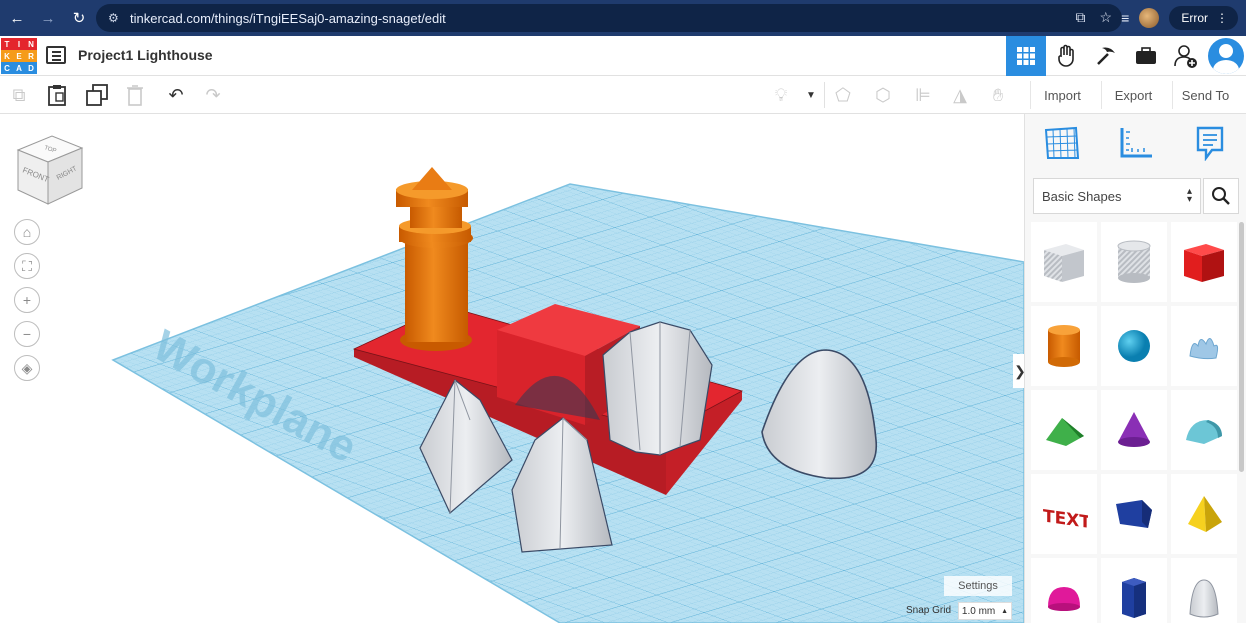  What do you see at coordinates (978, 611) in the screenshot?
I see `snap-grid-value: 1.0 mm` at bounding box center [978, 611].